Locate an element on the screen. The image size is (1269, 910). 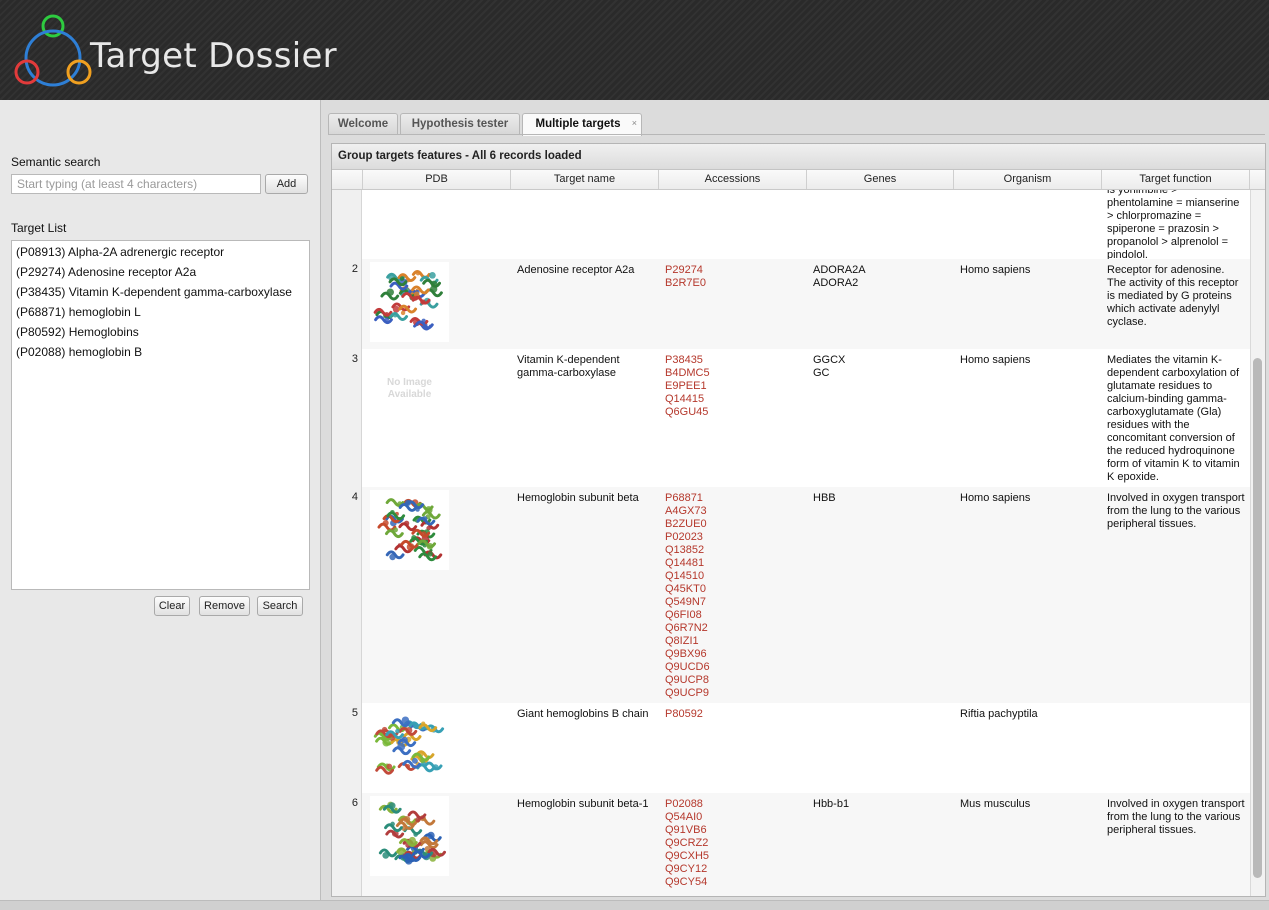
column-header-target-function: Target function is located at coordinates (1176, 179).